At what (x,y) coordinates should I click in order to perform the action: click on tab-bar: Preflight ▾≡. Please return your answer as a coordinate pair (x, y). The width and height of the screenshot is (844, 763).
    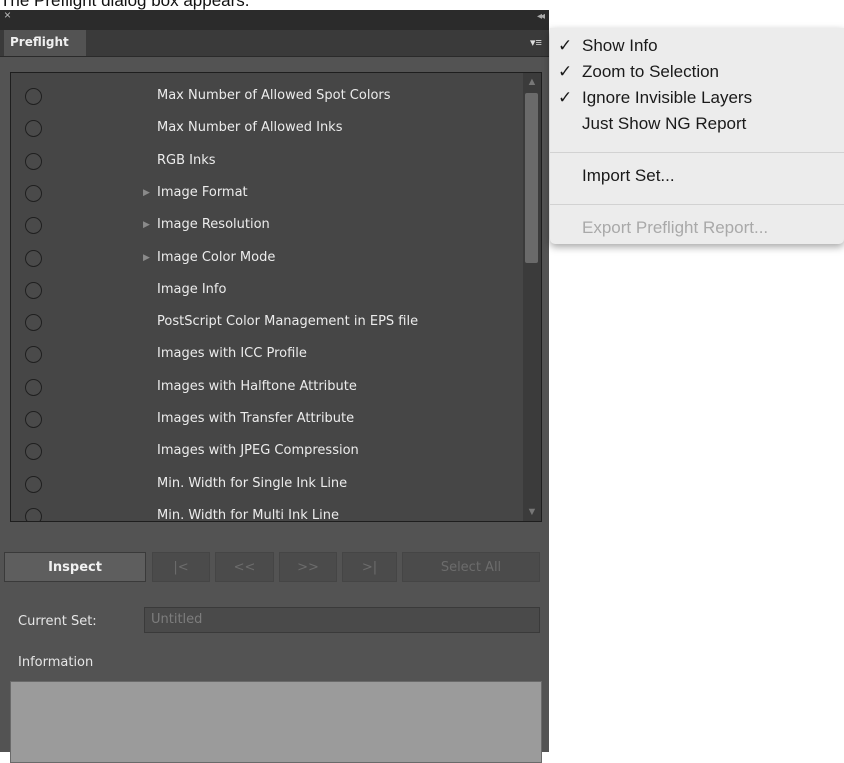
    Looking at the image, I should click on (274, 43).